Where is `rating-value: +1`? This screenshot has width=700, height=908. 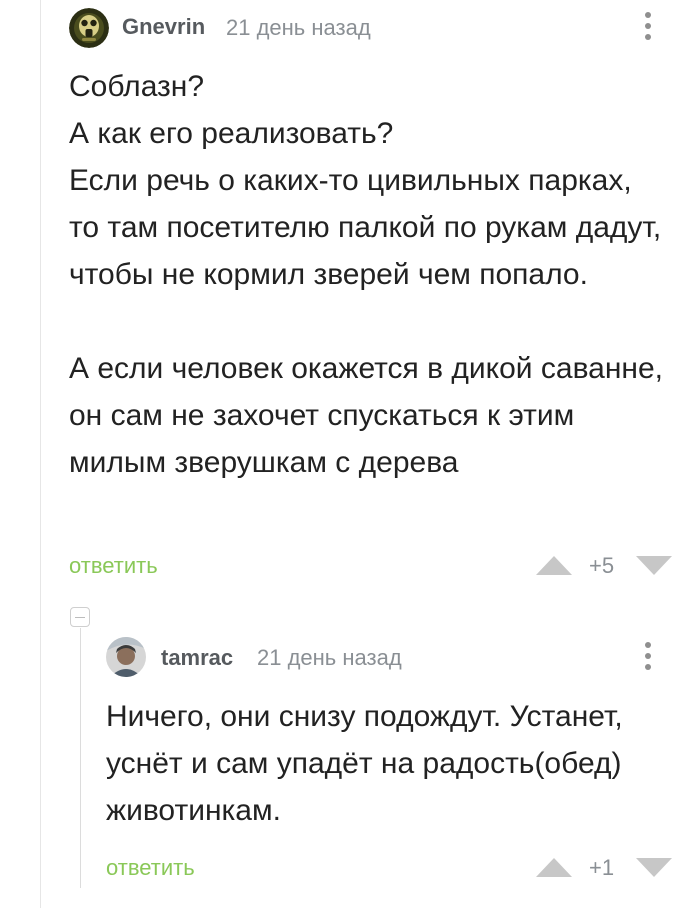
rating-value: +1 is located at coordinates (602, 867).